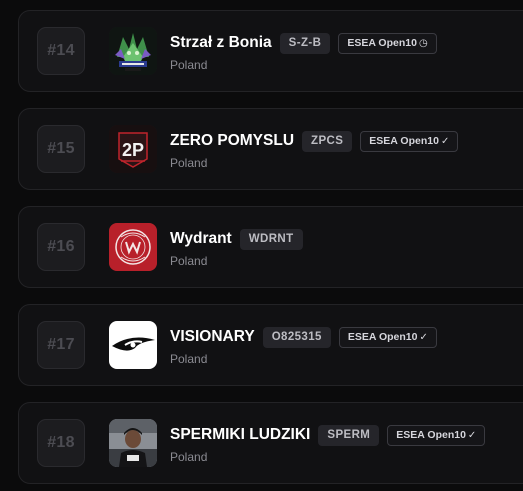 The image size is (523, 491). What do you see at coordinates (61, 345) in the screenshot?
I see `rank-badge: #17` at bounding box center [61, 345].